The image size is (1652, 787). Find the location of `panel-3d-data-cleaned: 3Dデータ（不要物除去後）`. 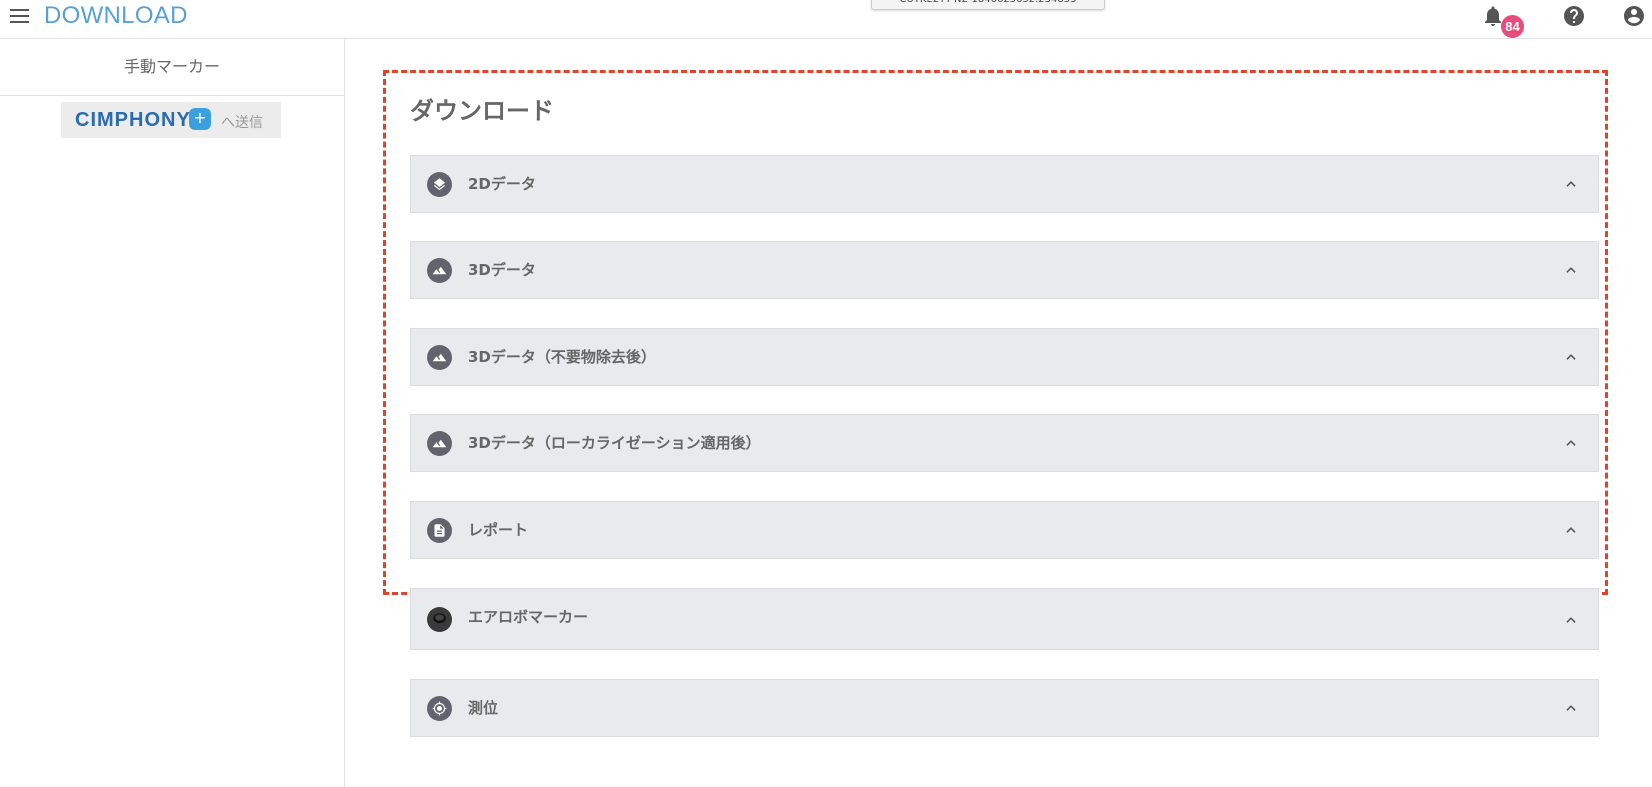

panel-3d-data-cleaned: 3Dデータ（不要物除去後） is located at coordinates (1004, 357).